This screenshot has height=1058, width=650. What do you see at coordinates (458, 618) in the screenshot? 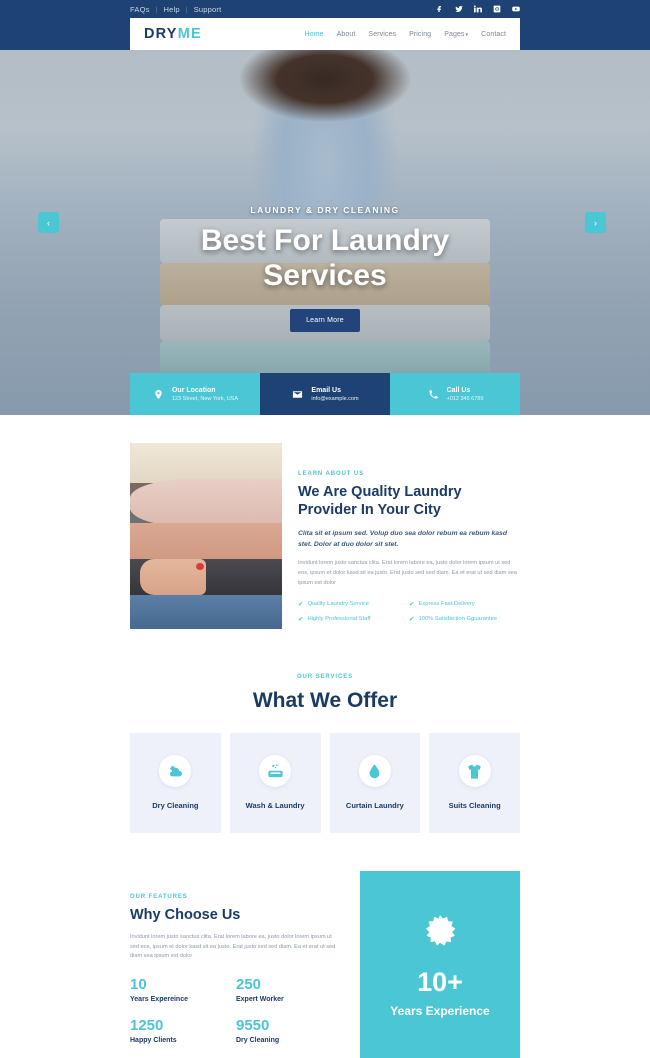
I see `checklist-label: 100% Satisfaction Gguarantee` at bounding box center [458, 618].